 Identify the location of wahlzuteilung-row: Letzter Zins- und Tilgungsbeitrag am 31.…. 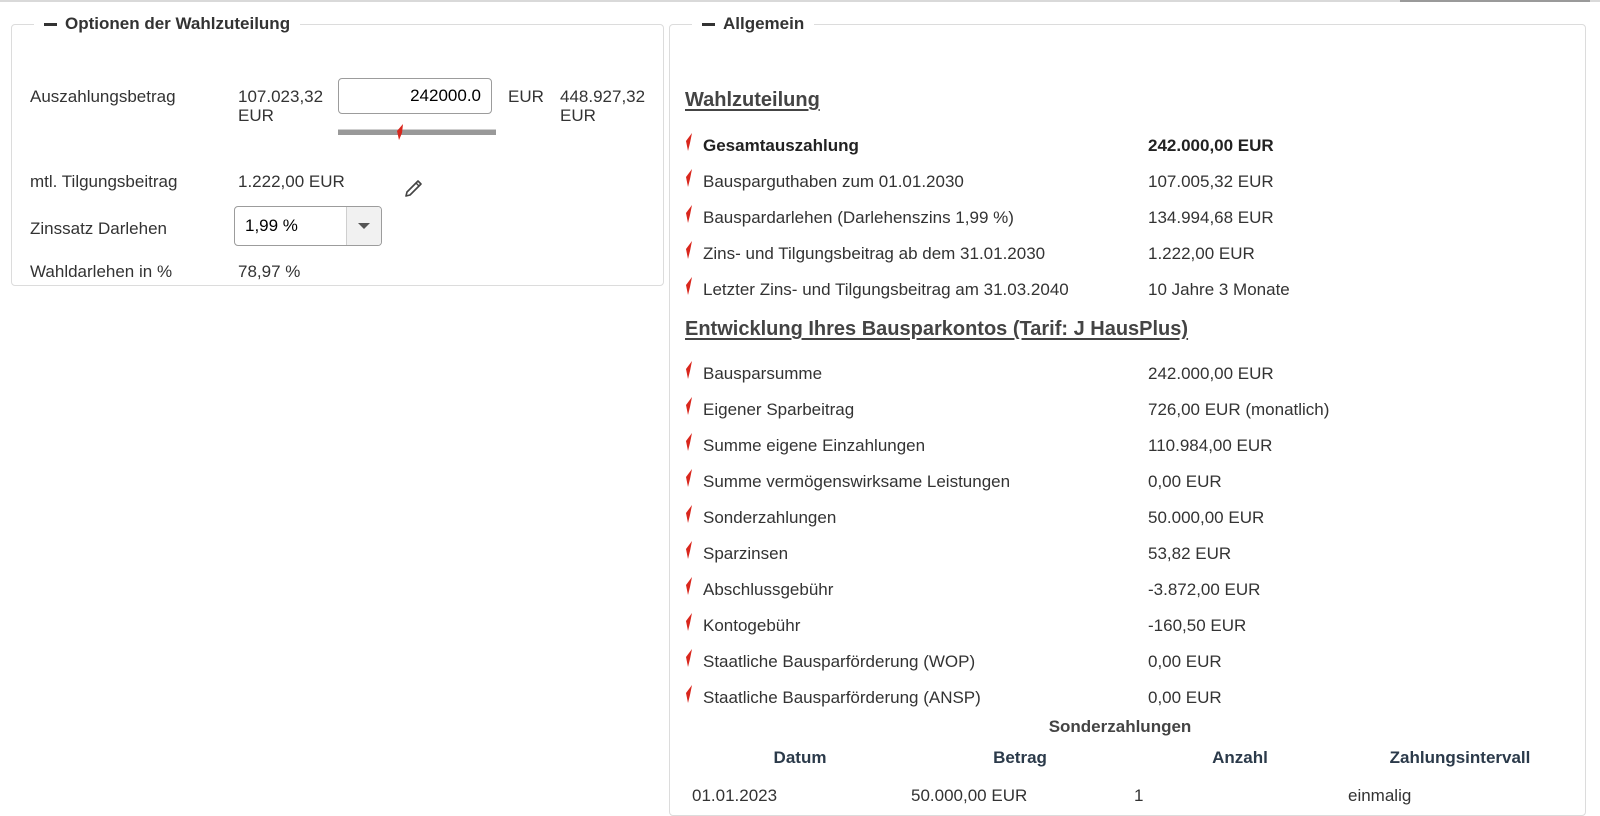
(1125, 289).